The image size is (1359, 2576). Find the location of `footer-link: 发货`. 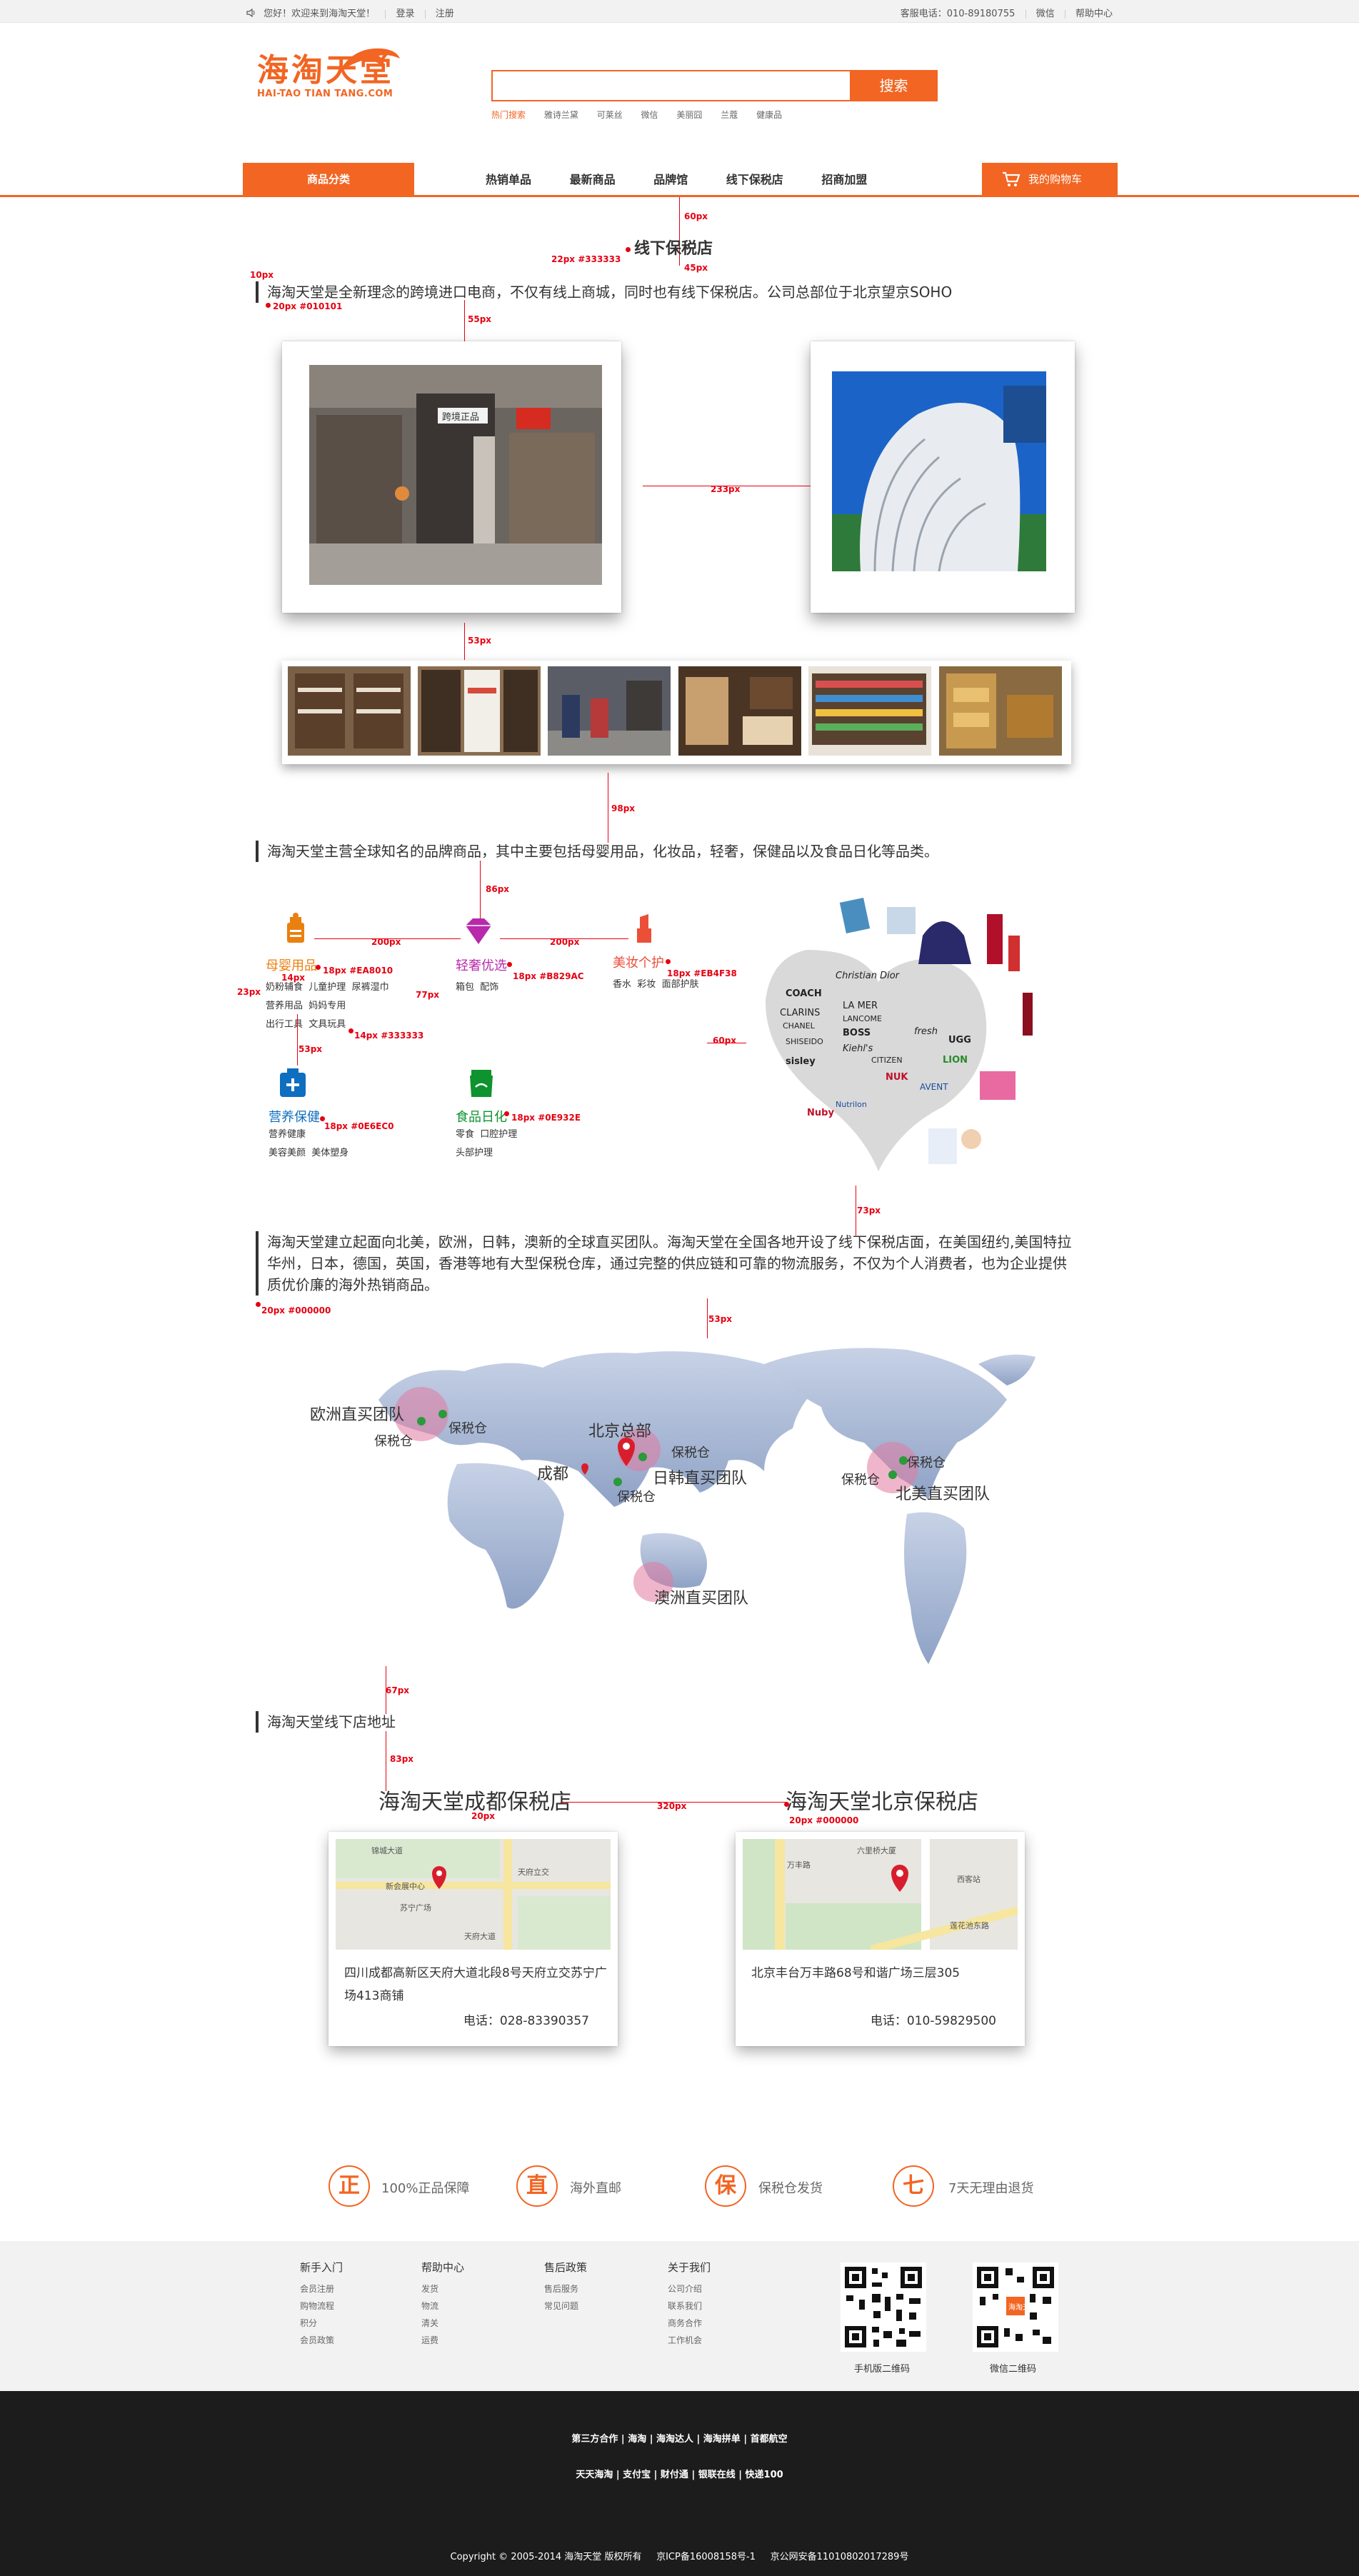

footer-link: 发货 is located at coordinates (442, 2288).